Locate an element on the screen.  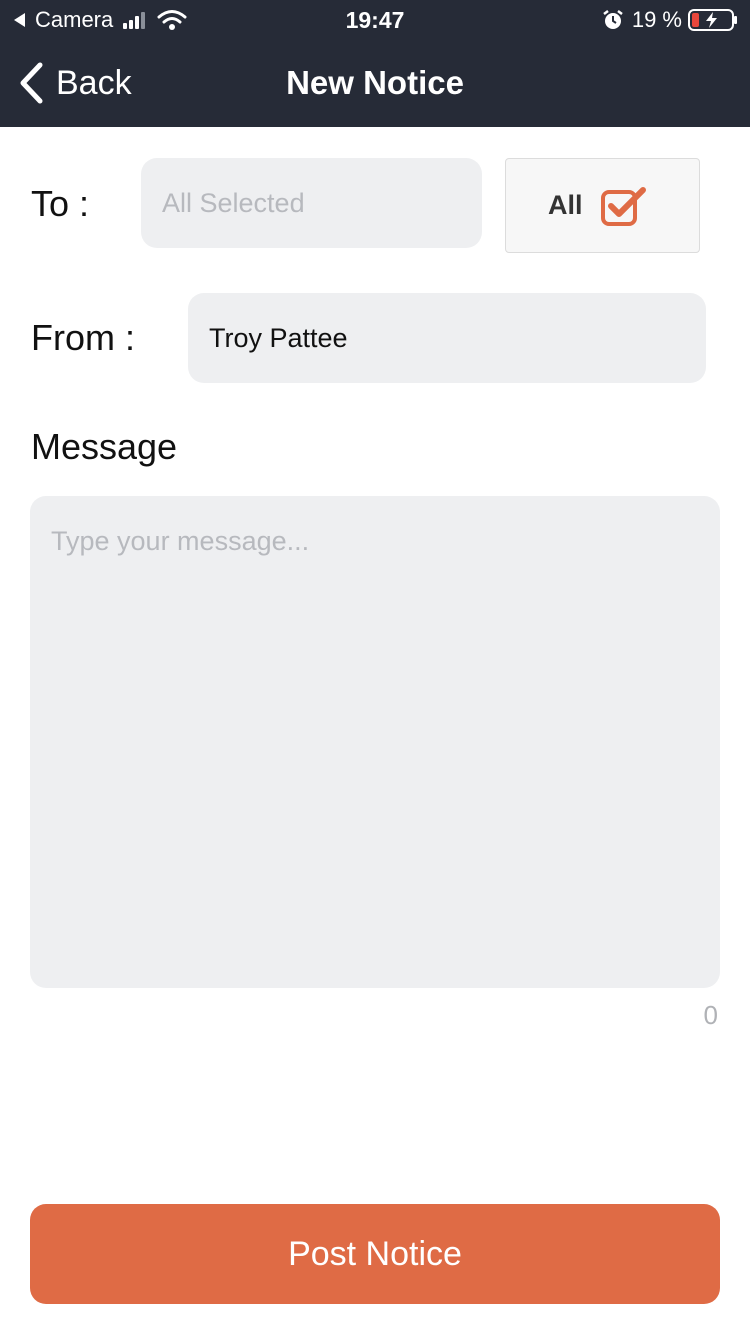
page-title: New Notice is located at coordinates (375, 82).